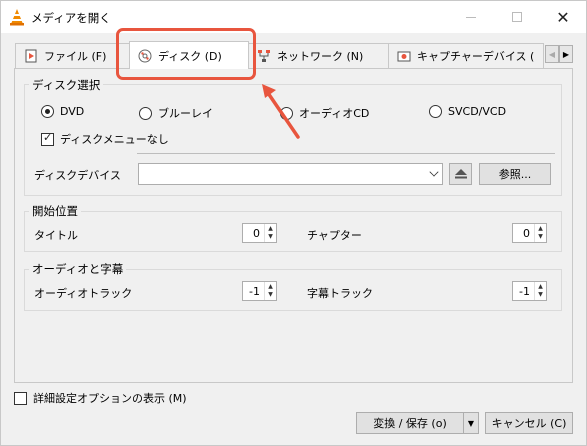 This screenshot has width=587, height=446. I want to click on eject-icon, so click(460, 174).